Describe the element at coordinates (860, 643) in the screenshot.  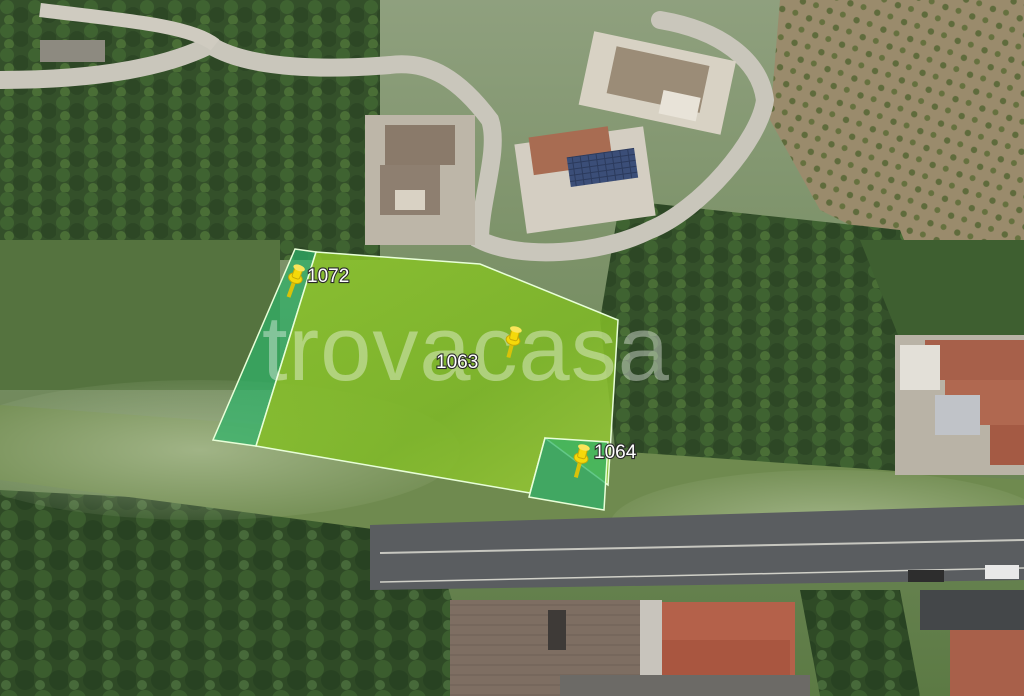
I see `woodland-bottom-mid` at that location.